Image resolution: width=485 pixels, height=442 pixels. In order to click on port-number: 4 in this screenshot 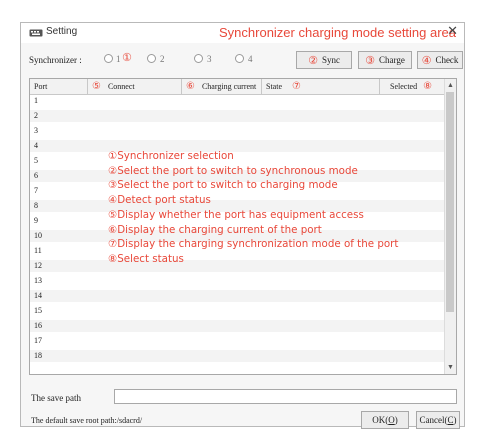, I will do `click(36, 145)`.